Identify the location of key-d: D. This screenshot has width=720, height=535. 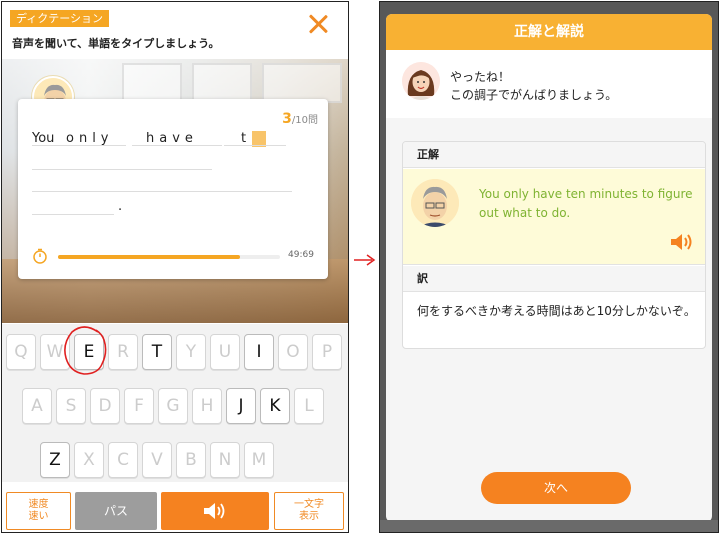
(105, 406).